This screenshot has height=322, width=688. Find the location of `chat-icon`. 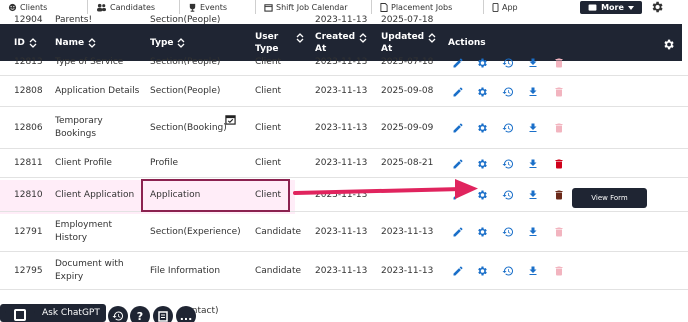

chat-icon is located at coordinates (20, 315).